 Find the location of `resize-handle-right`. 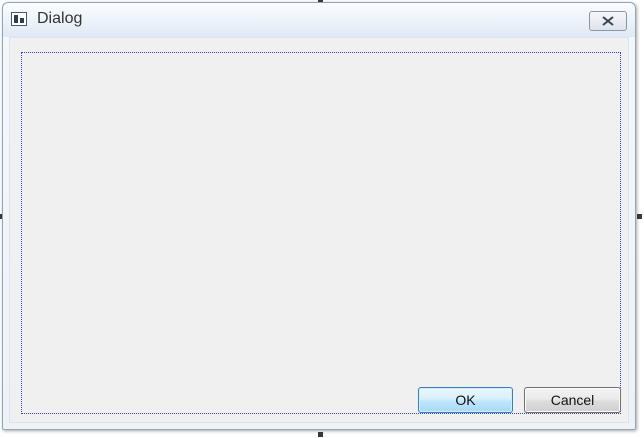

resize-handle-right is located at coordinates (639, 216).